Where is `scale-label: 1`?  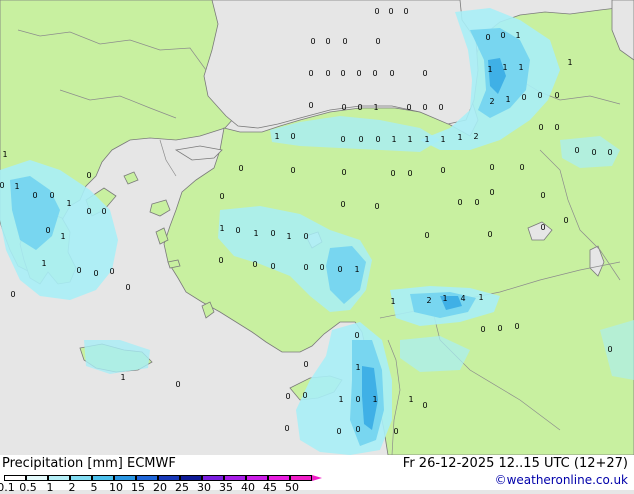
scale-label: 1 is located at coordinates (50, 487).